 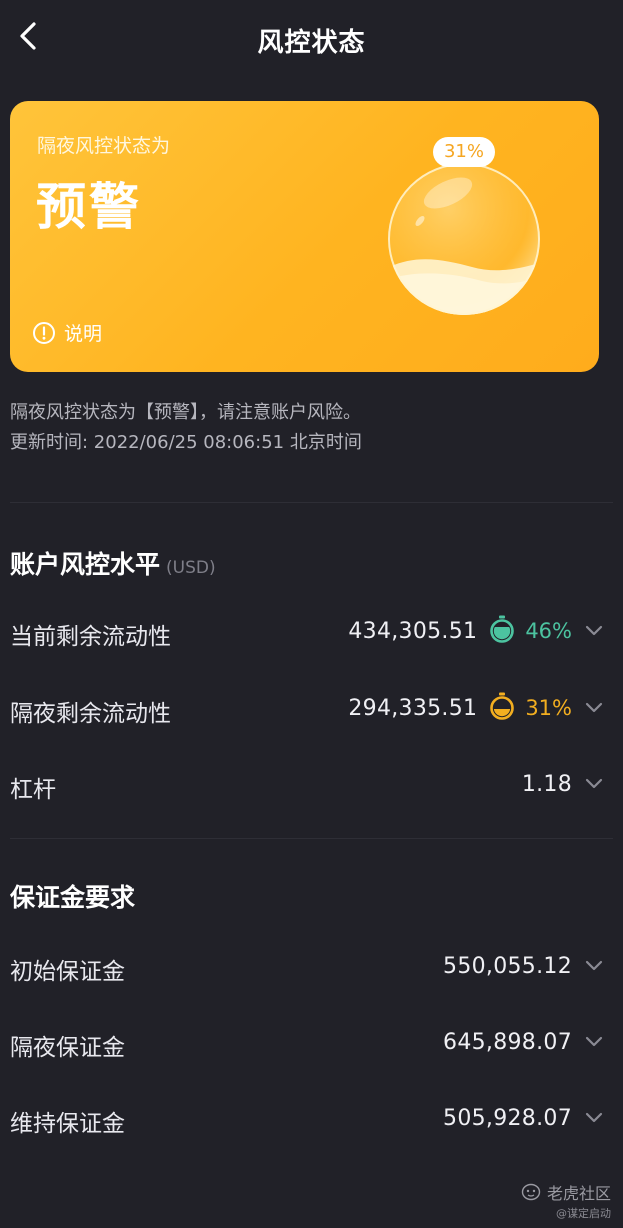 I want to click on row-label: 当前剩余流动性, so click(x=90, y=637).